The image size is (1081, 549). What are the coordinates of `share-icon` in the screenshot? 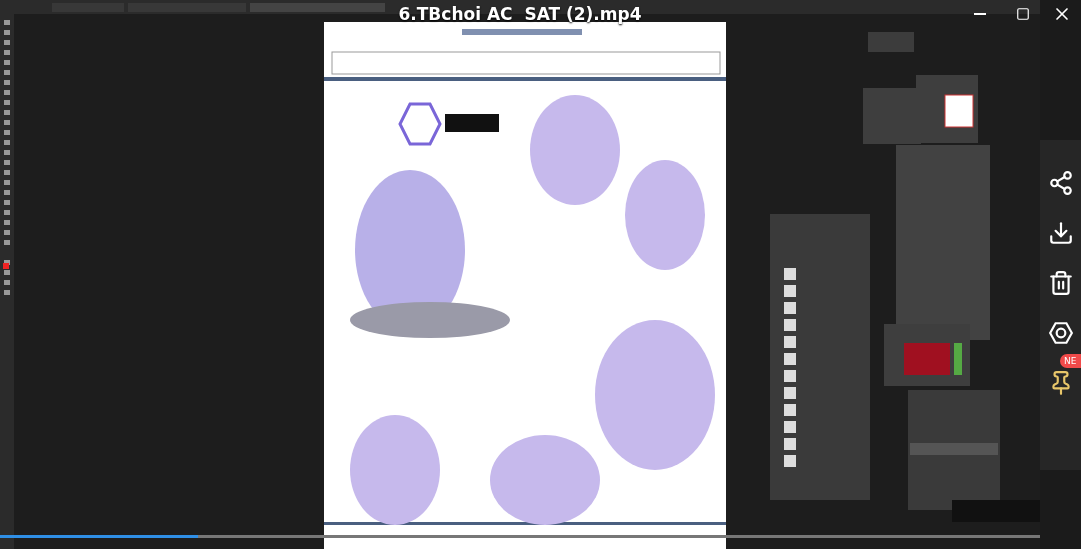 It's located at (1060, 183).